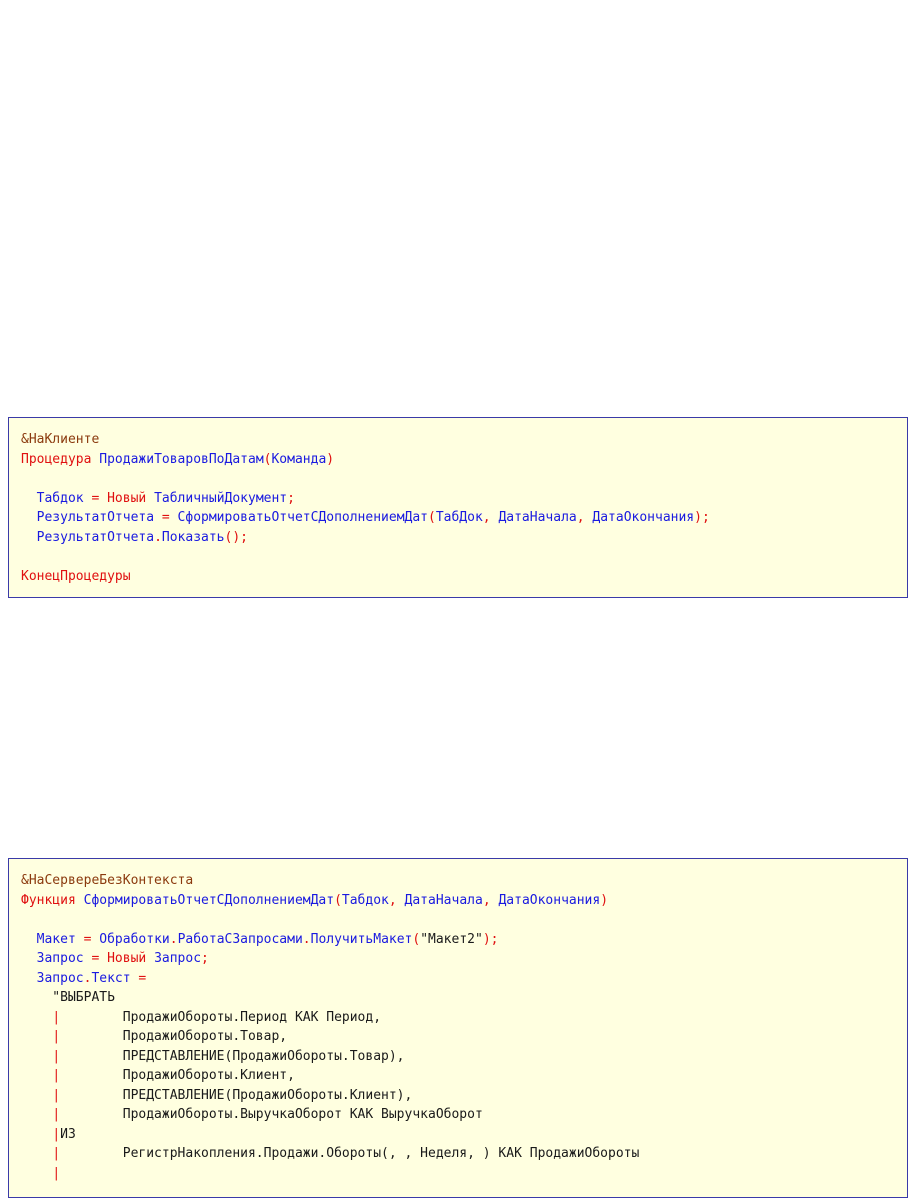  Describe the element at coordinates (458, 1174) in the screenshot. I see `code-line: |` at that location.